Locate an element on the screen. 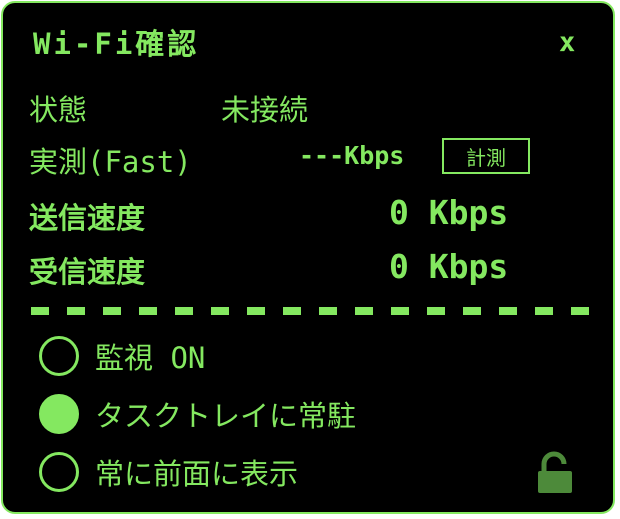 This screenshot has width=620, height=519. option-always-on-top: 常に前面に表示 is located at coordinates (168, 472).